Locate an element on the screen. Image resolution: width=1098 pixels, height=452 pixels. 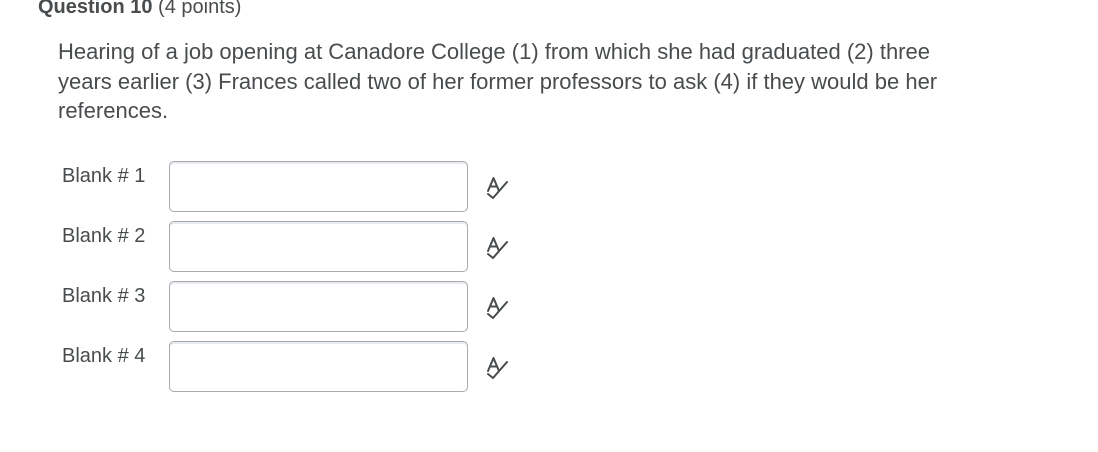
blank-row-2: Blank # 2 is located at coordinates (312, 247).